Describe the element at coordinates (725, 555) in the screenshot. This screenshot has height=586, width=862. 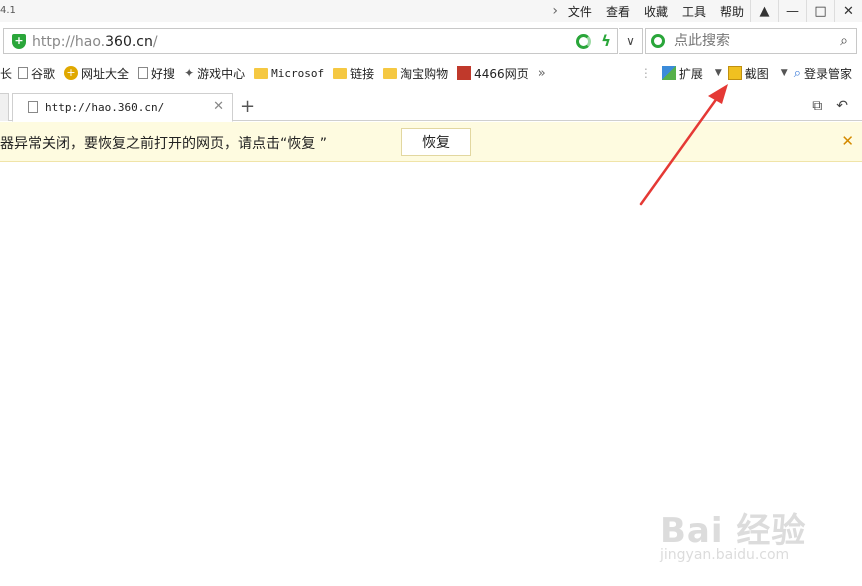
I see `watermark-url: jingyan.baidu.com` at that location.